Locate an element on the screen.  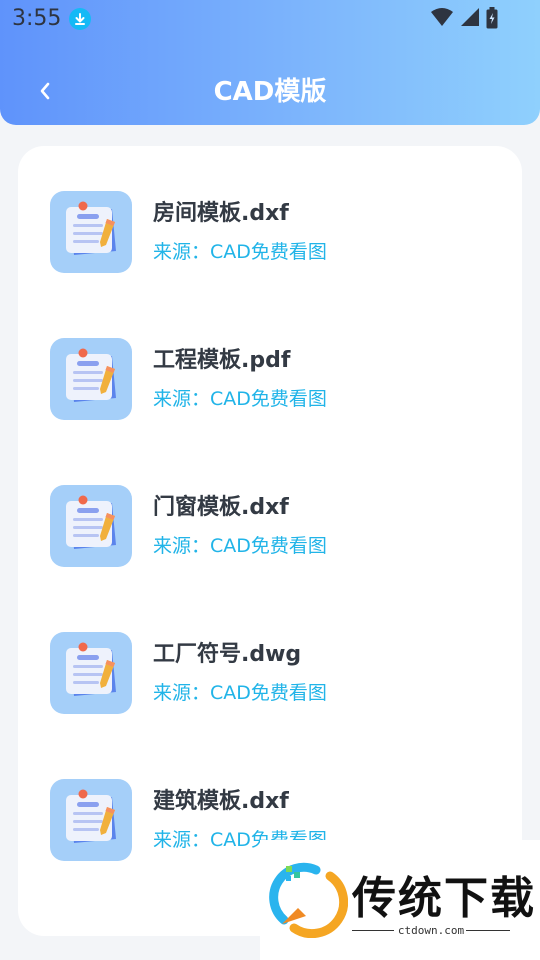
brand-text: 传统下载 is located at coordinates (444, 898).